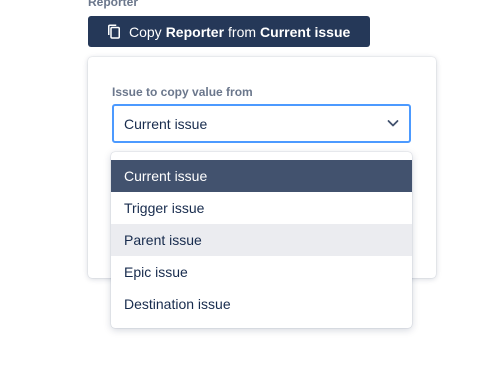 The width and height of the screenshot is (497, 366). Describe the element at coordinates (166, 176) in the screenshot. I see `option-label: Current issue` at that location.